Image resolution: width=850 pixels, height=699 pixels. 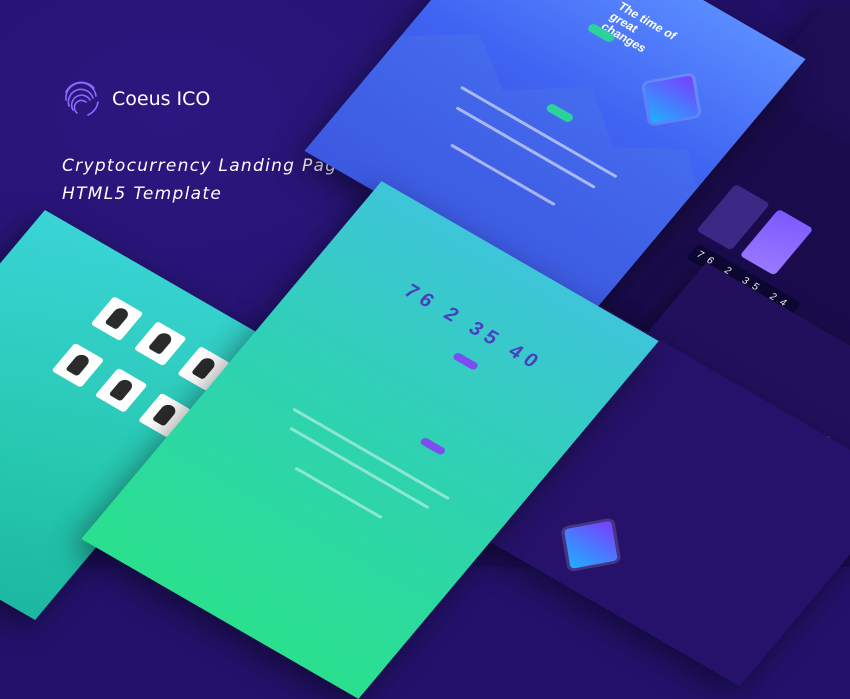 I want to click on brand: Coeus ICO, so click(x=135, y=99).